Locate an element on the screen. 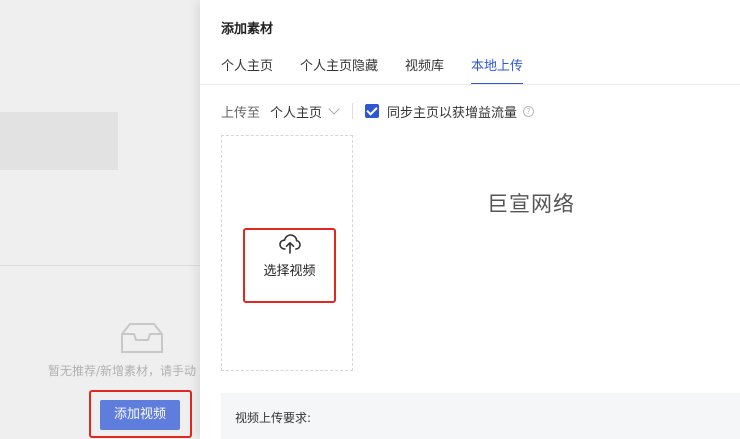 The height and width of the screenshot is (439, 740). drawer-title: 添加素材 is located at coordinates (247, 29).